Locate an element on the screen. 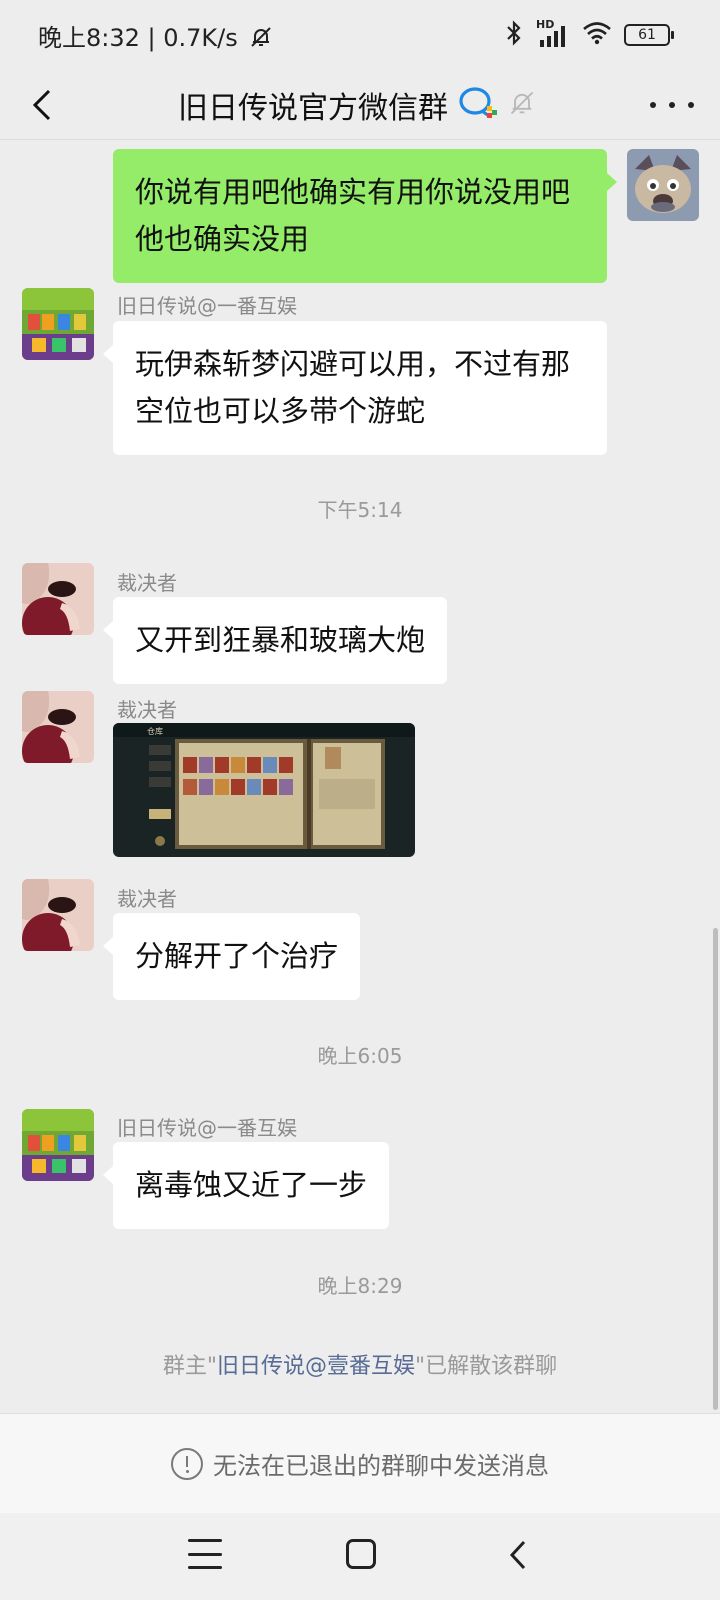 The height and width of the screenshot is (1600, 720). status-left: 晚上8:32 | 0.7K/s is located at coordinates (155, 36).